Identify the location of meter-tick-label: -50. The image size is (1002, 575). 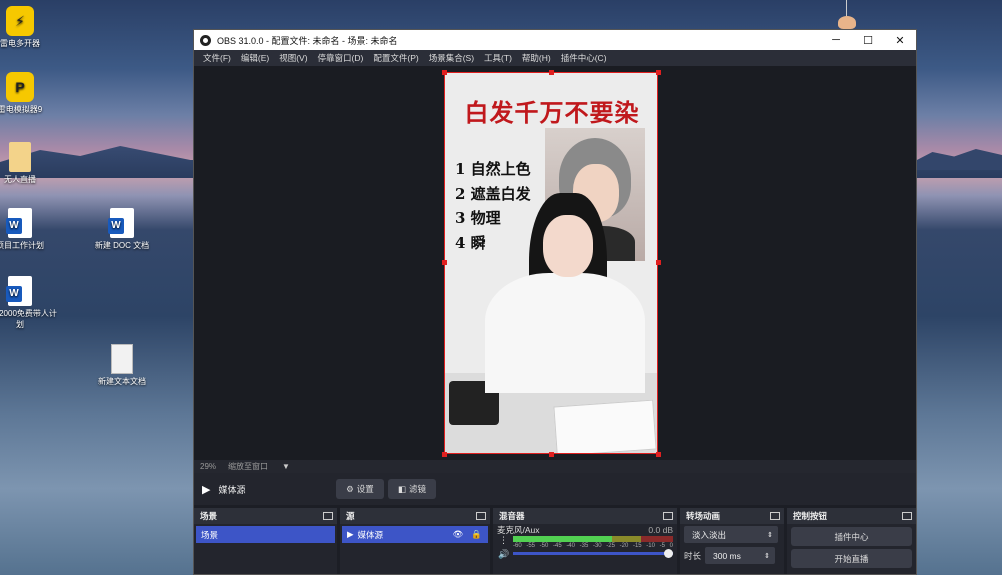
(544, 546).